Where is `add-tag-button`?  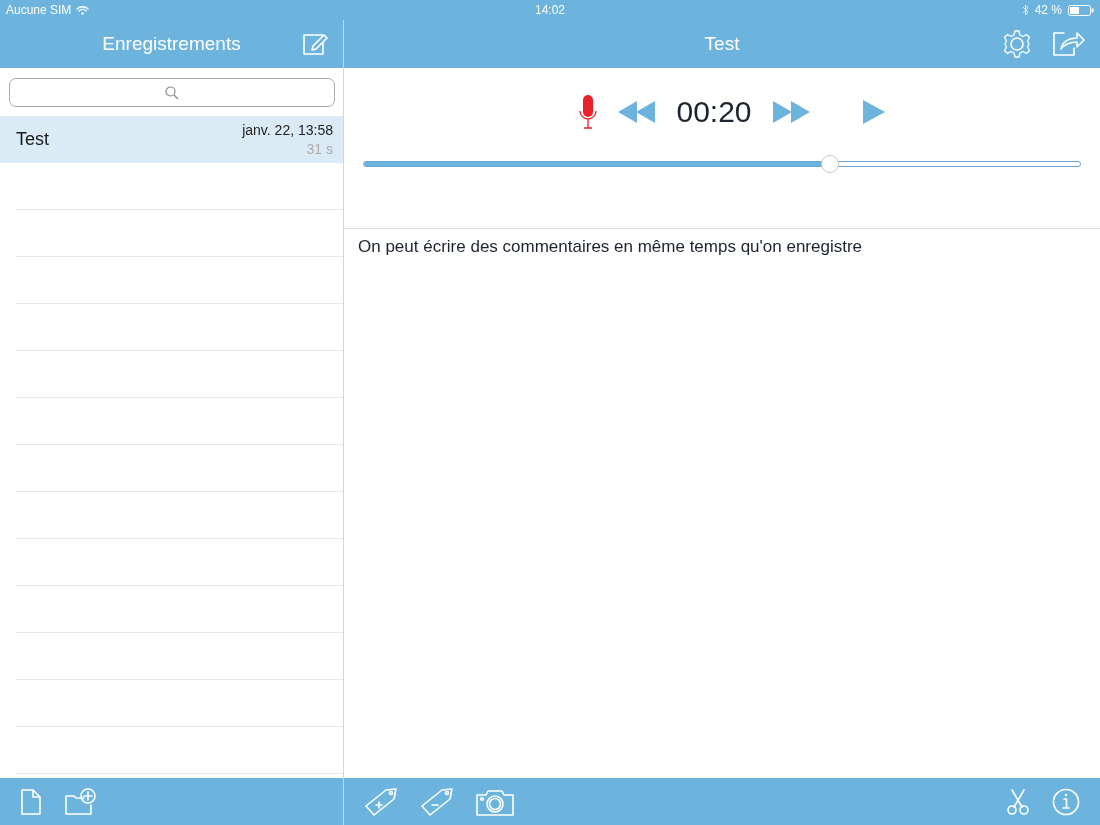 add-tag-button is located at coordinates (381, 801).